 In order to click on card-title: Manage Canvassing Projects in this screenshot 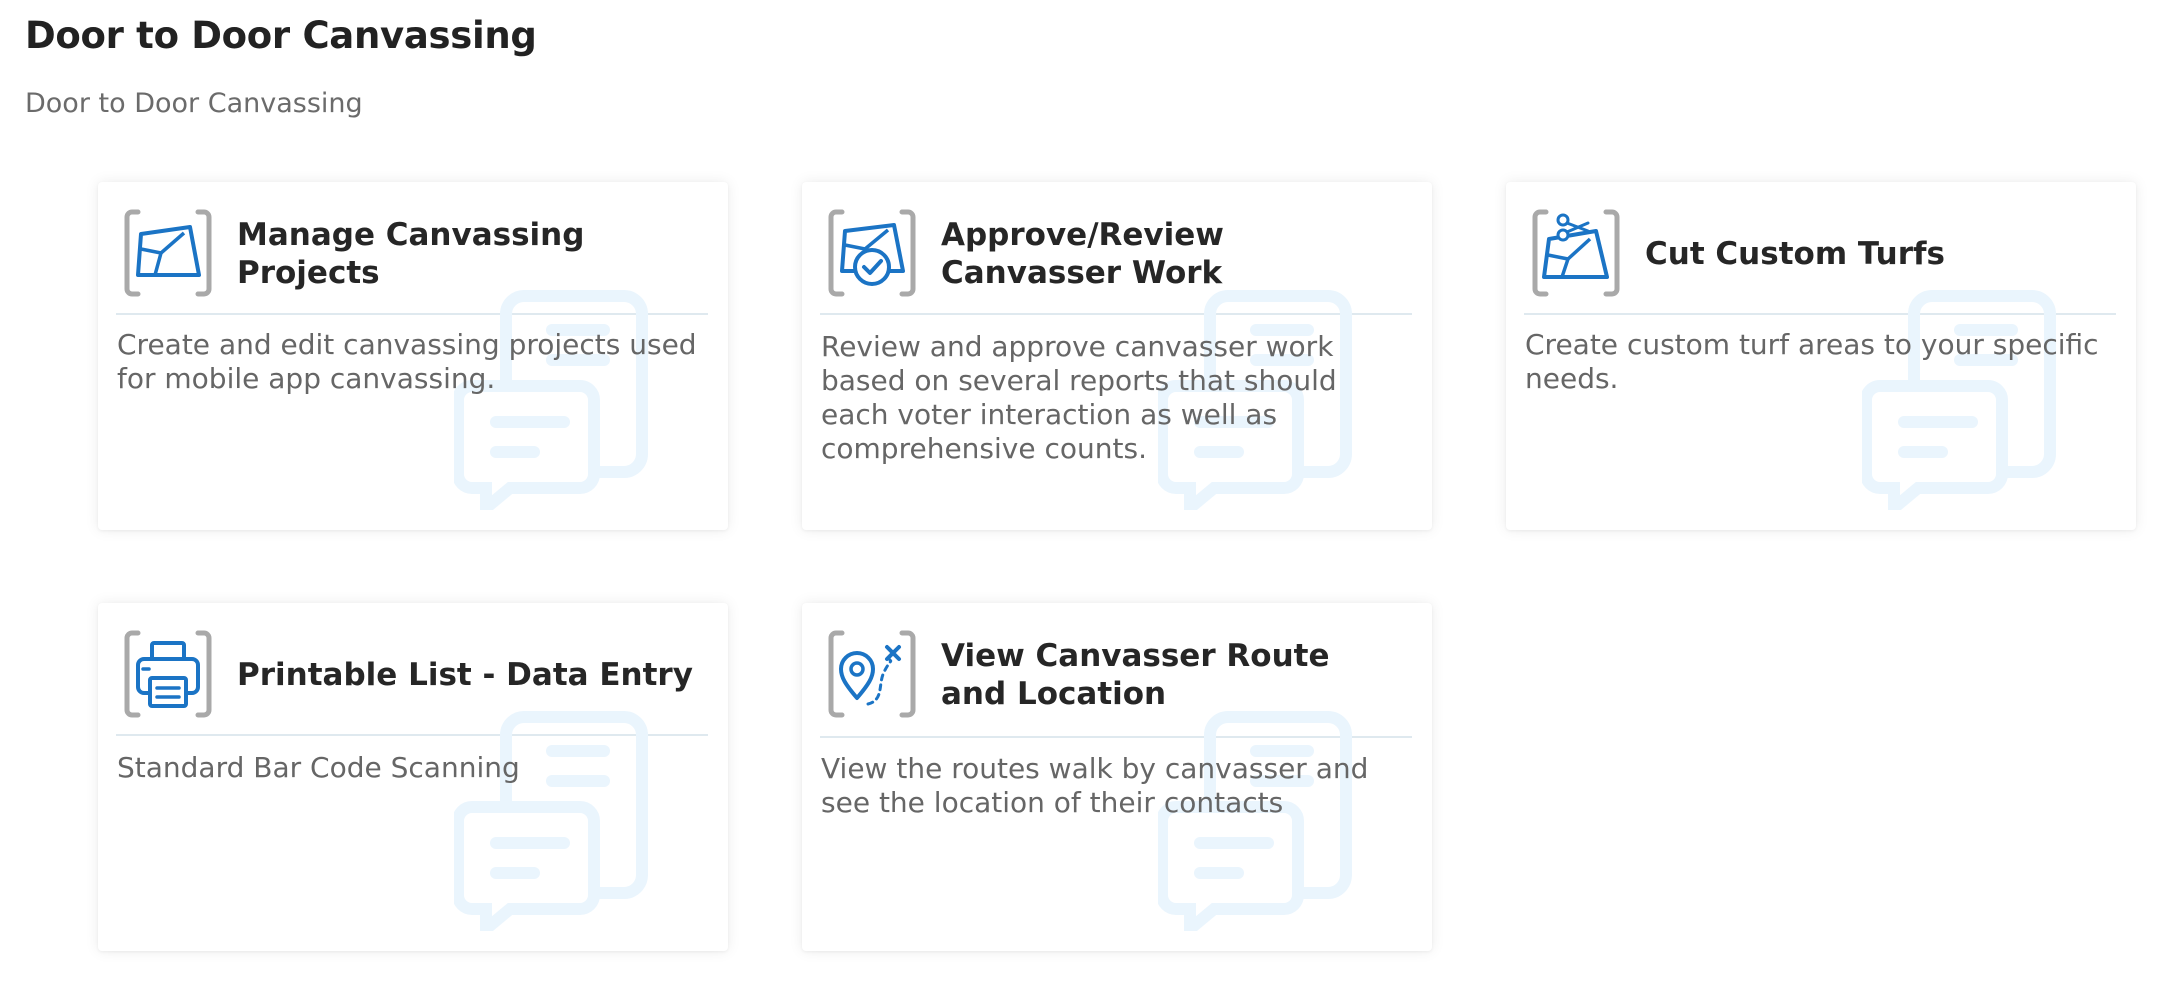, I will do `click(411, 254)`.